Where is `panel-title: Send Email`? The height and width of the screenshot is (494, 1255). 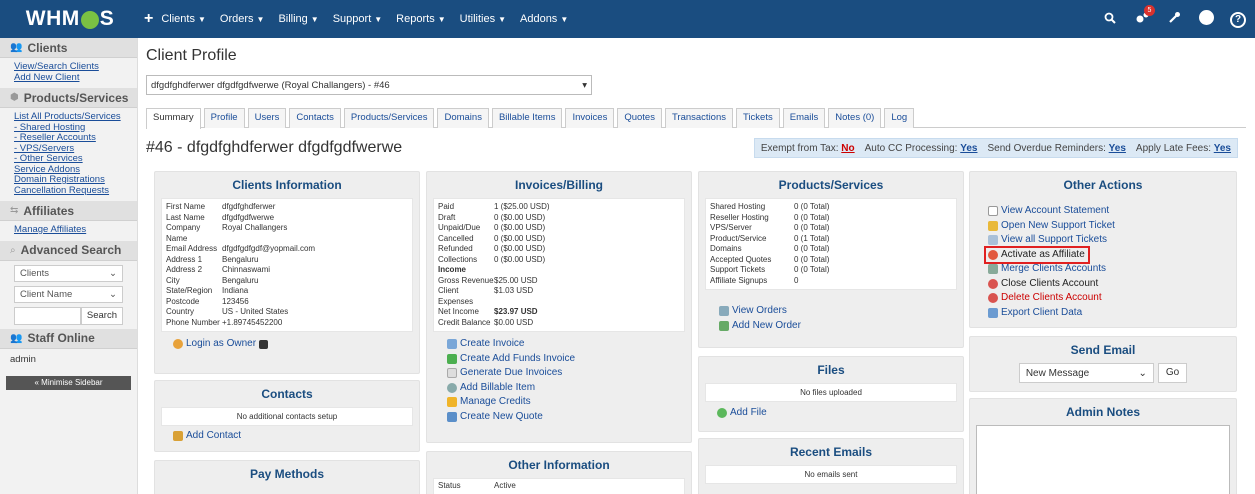 panel-title: Send Email is located at coordinates (1103, 350).